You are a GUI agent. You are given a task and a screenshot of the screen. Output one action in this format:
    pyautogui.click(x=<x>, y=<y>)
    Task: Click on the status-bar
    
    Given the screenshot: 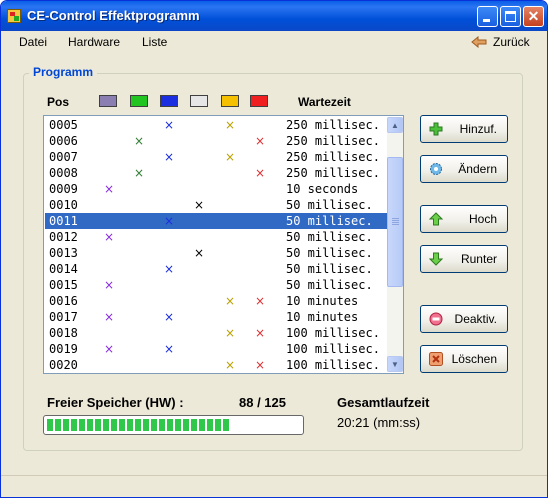 What is the action you would take?
    pyautogui.click(x=274, y=486)
    